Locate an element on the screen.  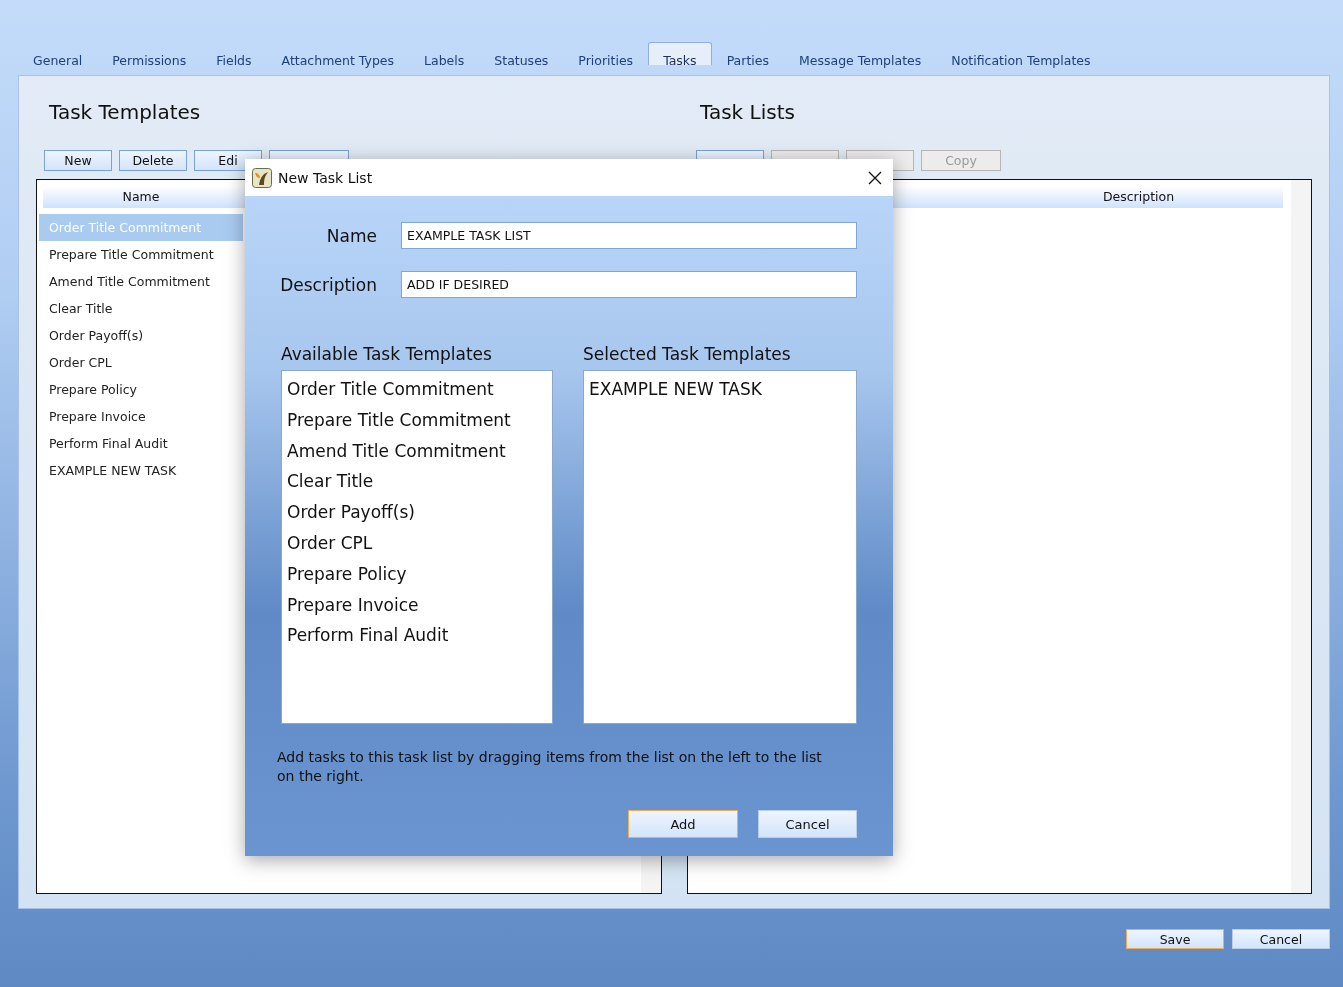
tab: Tasks is located at coordinates (680, 53).